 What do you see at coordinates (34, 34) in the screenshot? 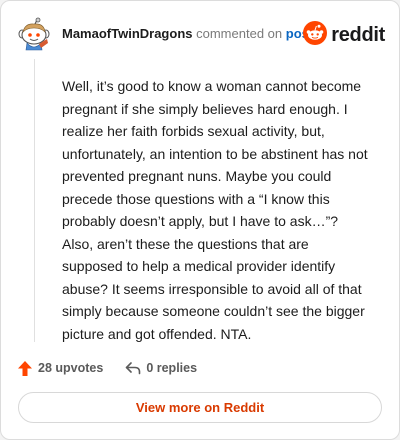
I see `avatar` at bounding box center [34, 34].